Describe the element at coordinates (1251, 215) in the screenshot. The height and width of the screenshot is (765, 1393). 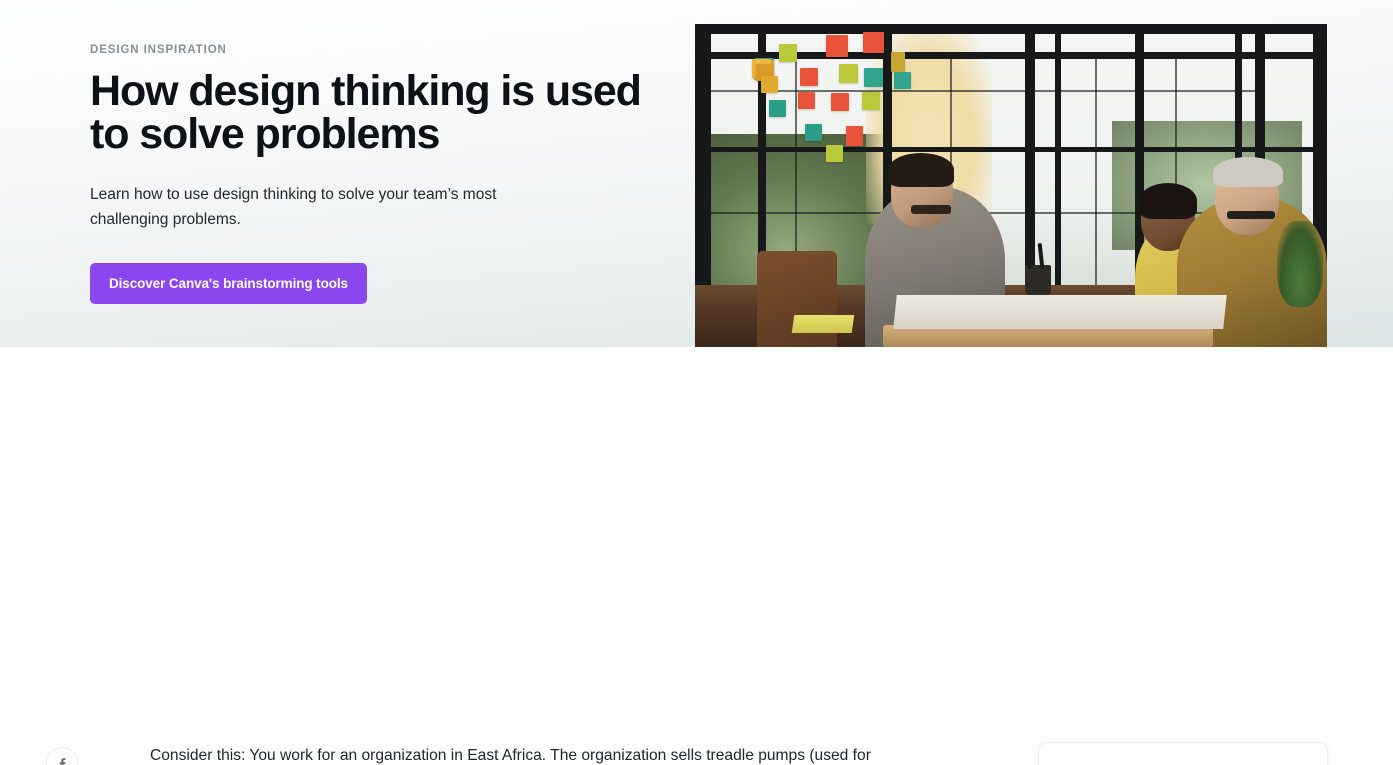
I see `person-right-glasses-icon` at that location.